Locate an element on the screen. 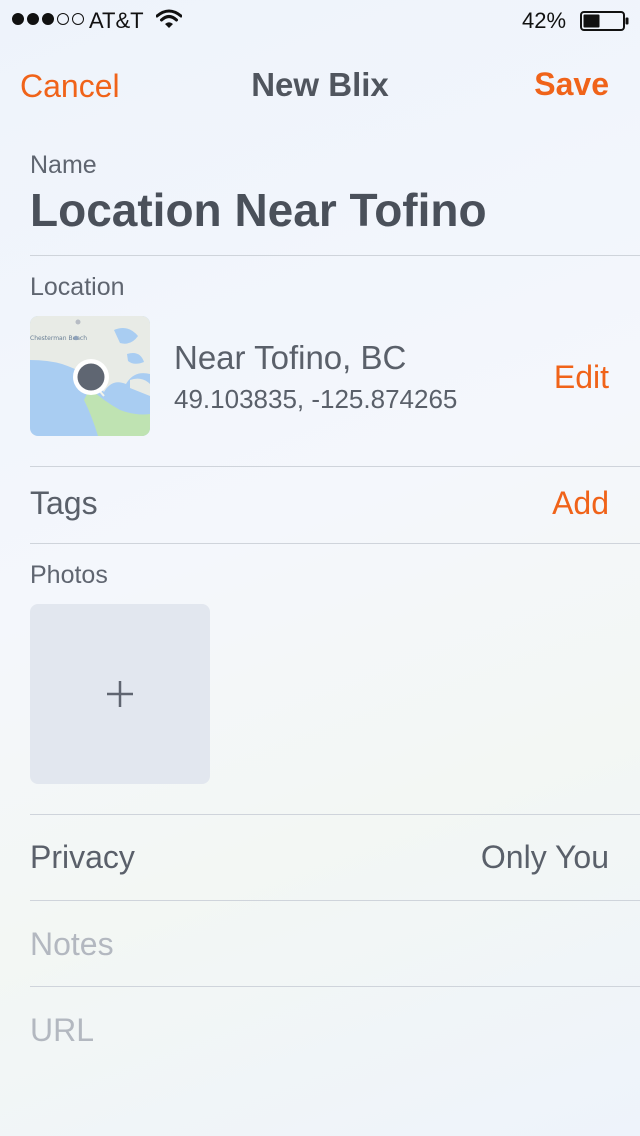 The height and width of the screenshot is (1136, 640). photos-label: Photos is located at coordinates (69, 575).